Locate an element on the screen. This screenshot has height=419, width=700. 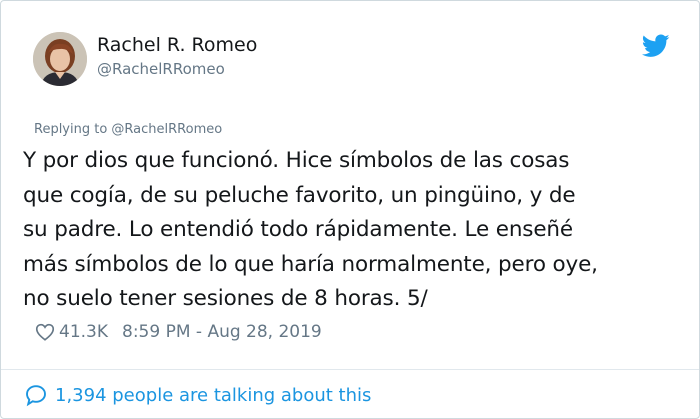
avatar is located at coordinates (60, 59).